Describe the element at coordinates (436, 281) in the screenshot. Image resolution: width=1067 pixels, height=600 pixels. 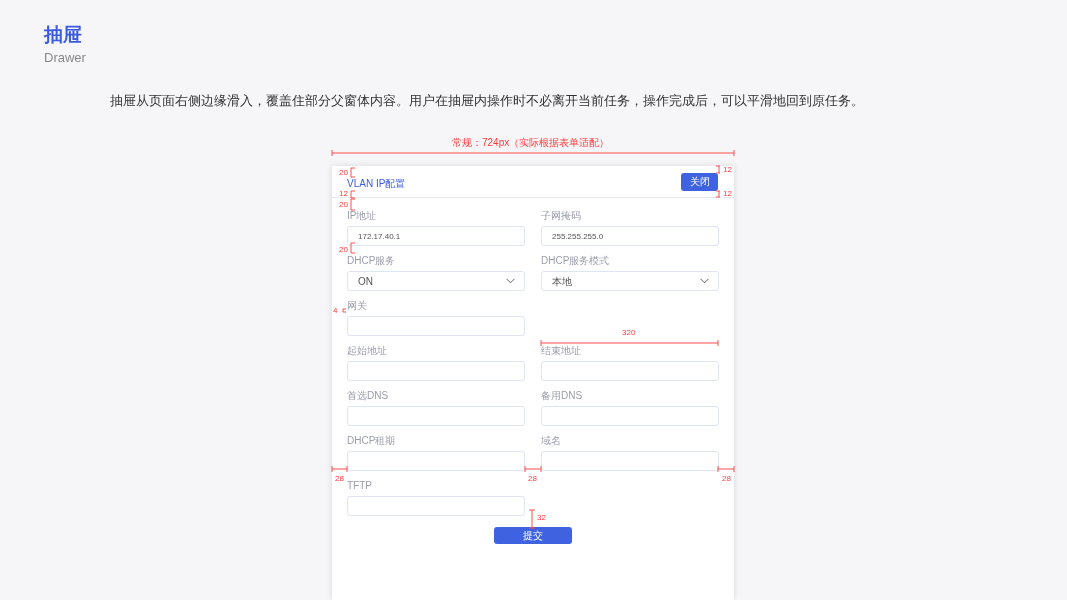
I see `select-field: ON` at that location.